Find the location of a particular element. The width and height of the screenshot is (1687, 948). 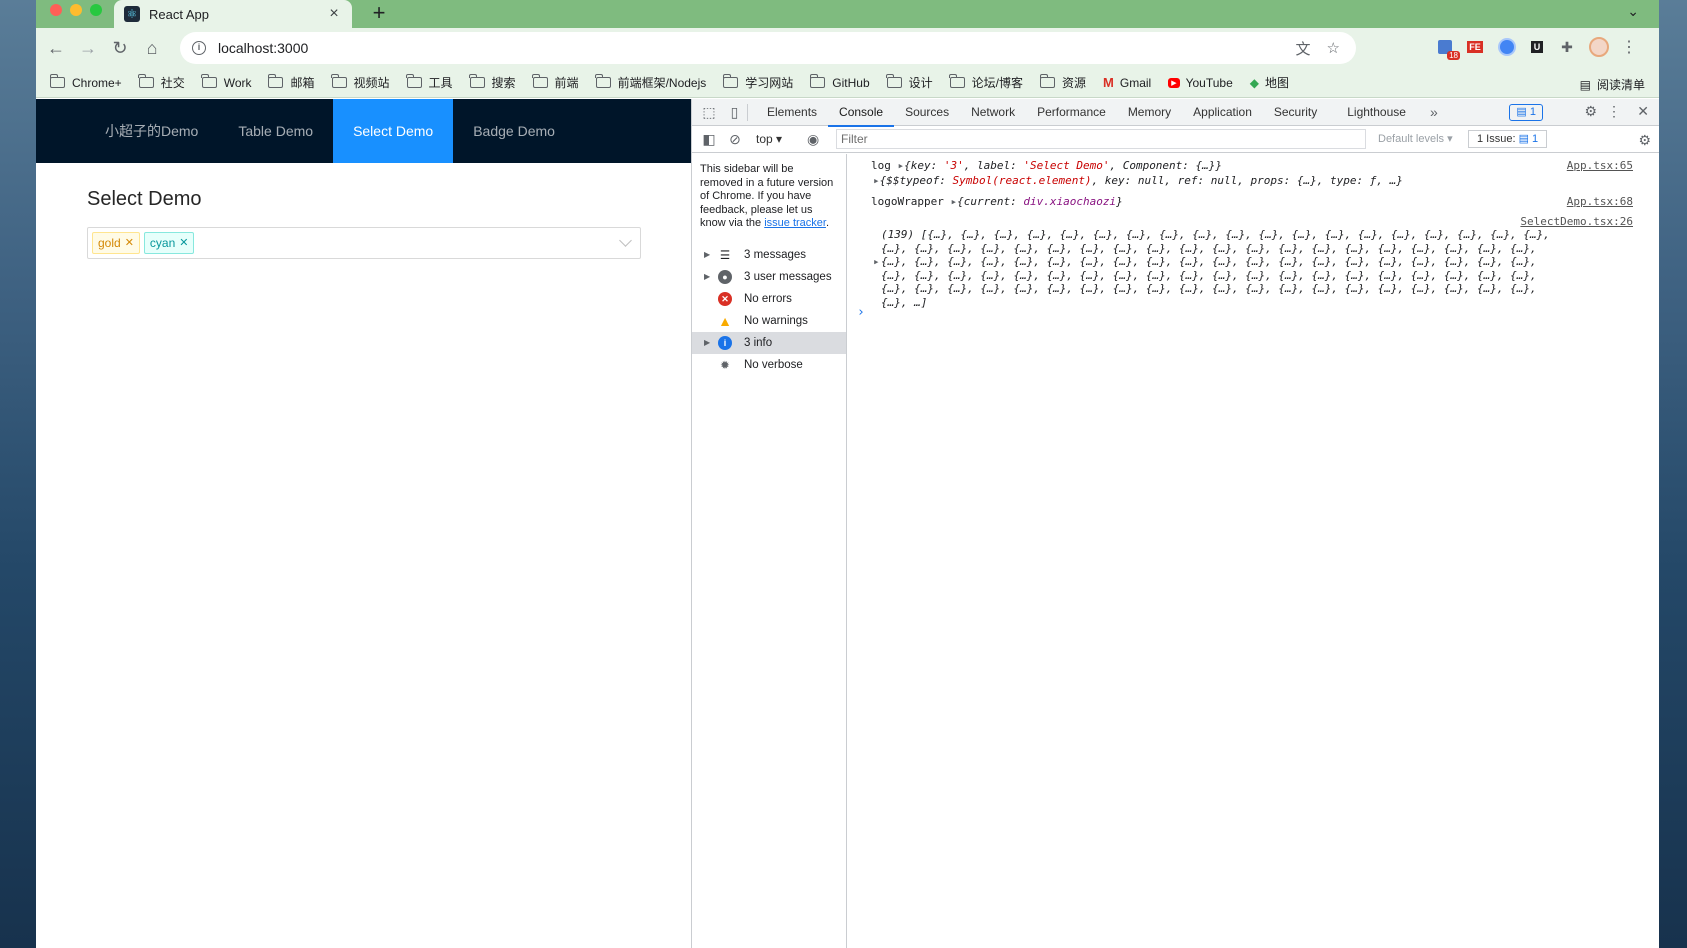

source-link: App.tsx:68 is located at coordinates (1600, 202).